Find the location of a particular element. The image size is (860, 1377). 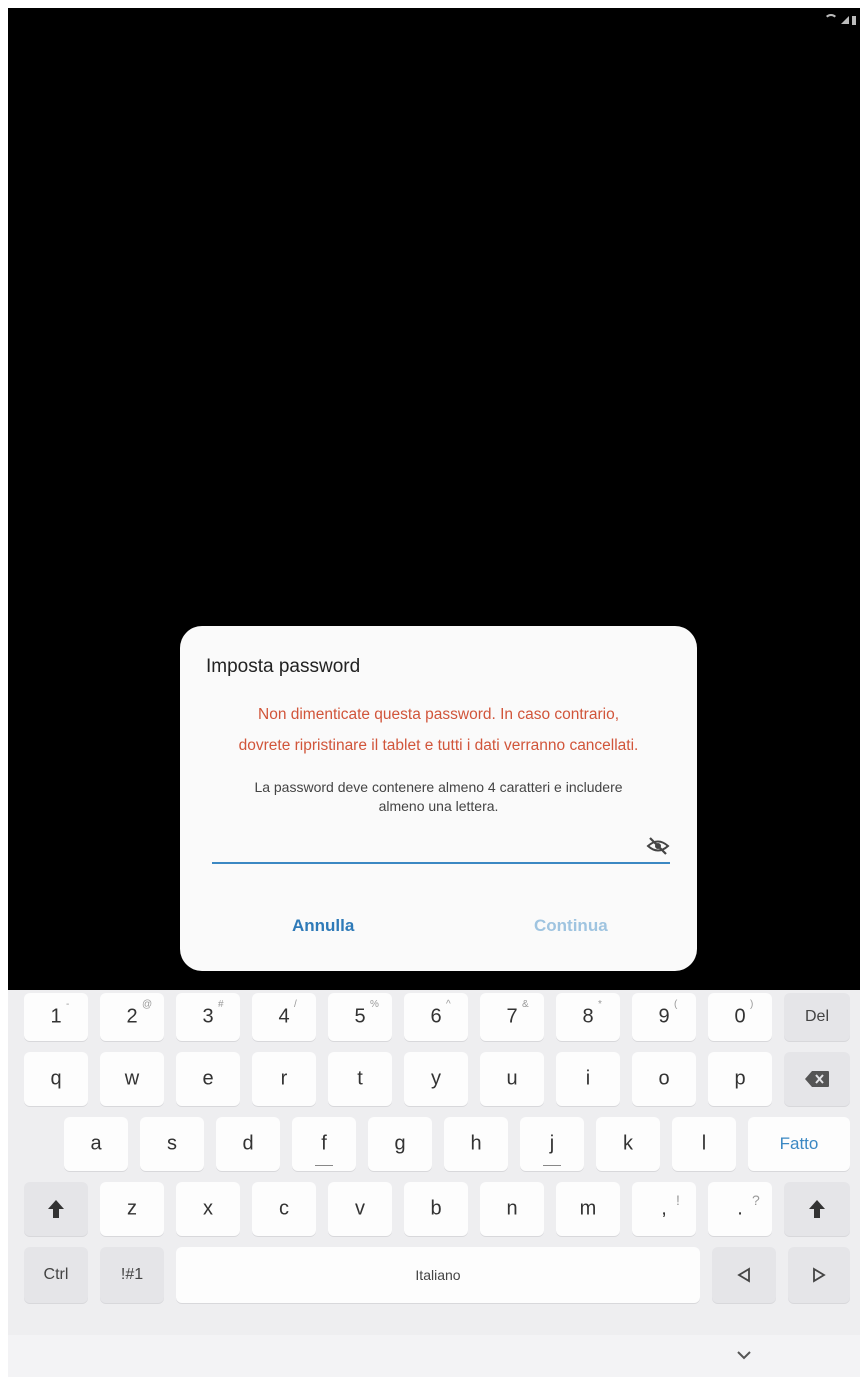

key-o: o is located at coordinates (664, 1079).